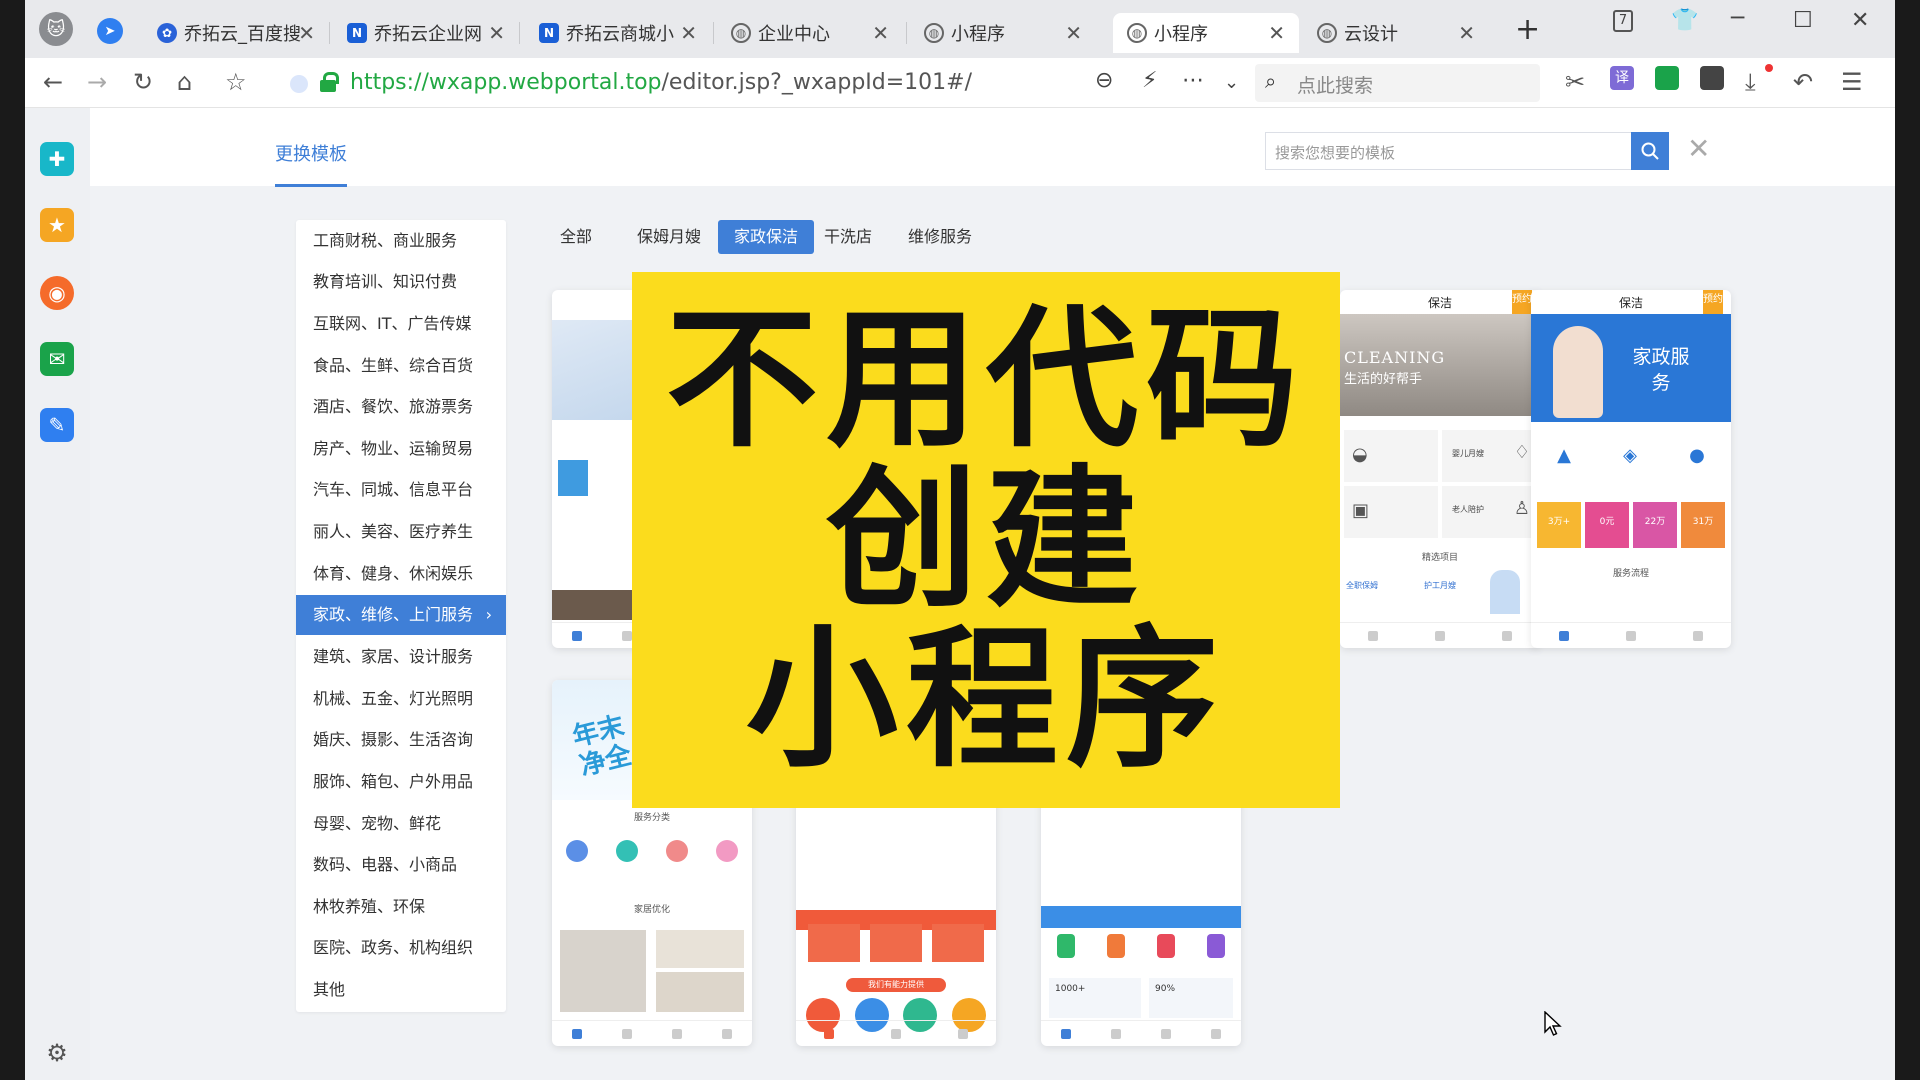 This screenshot has width=1920, height=1080. I want to click on home-icon: ⌂, so click(184, 82).